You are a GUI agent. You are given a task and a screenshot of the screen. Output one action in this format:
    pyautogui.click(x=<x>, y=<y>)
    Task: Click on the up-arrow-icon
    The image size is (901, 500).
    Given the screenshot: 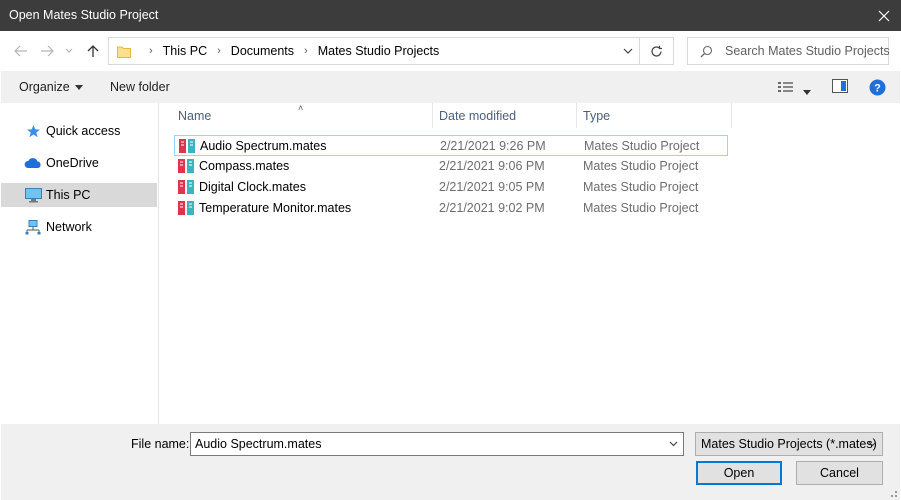 What is the action you would take?
    pyautogui.click(x=93, y=51)
    